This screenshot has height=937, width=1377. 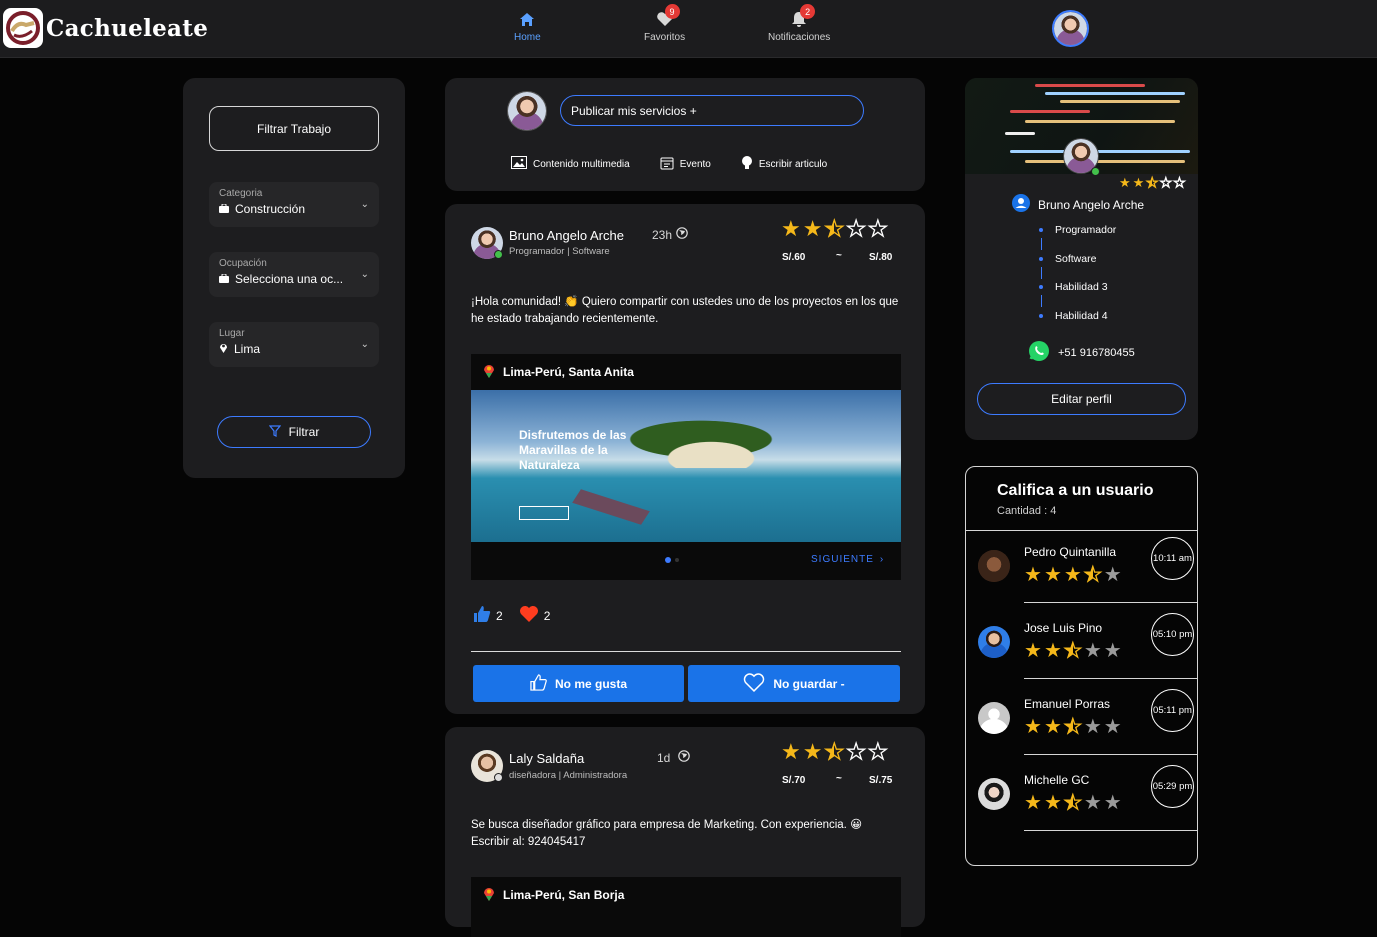 What do you see at coordinates (1077, 324) in the screenshot?
I see `skill-item: Habilidad 4` at bounding box center [1077, 324].